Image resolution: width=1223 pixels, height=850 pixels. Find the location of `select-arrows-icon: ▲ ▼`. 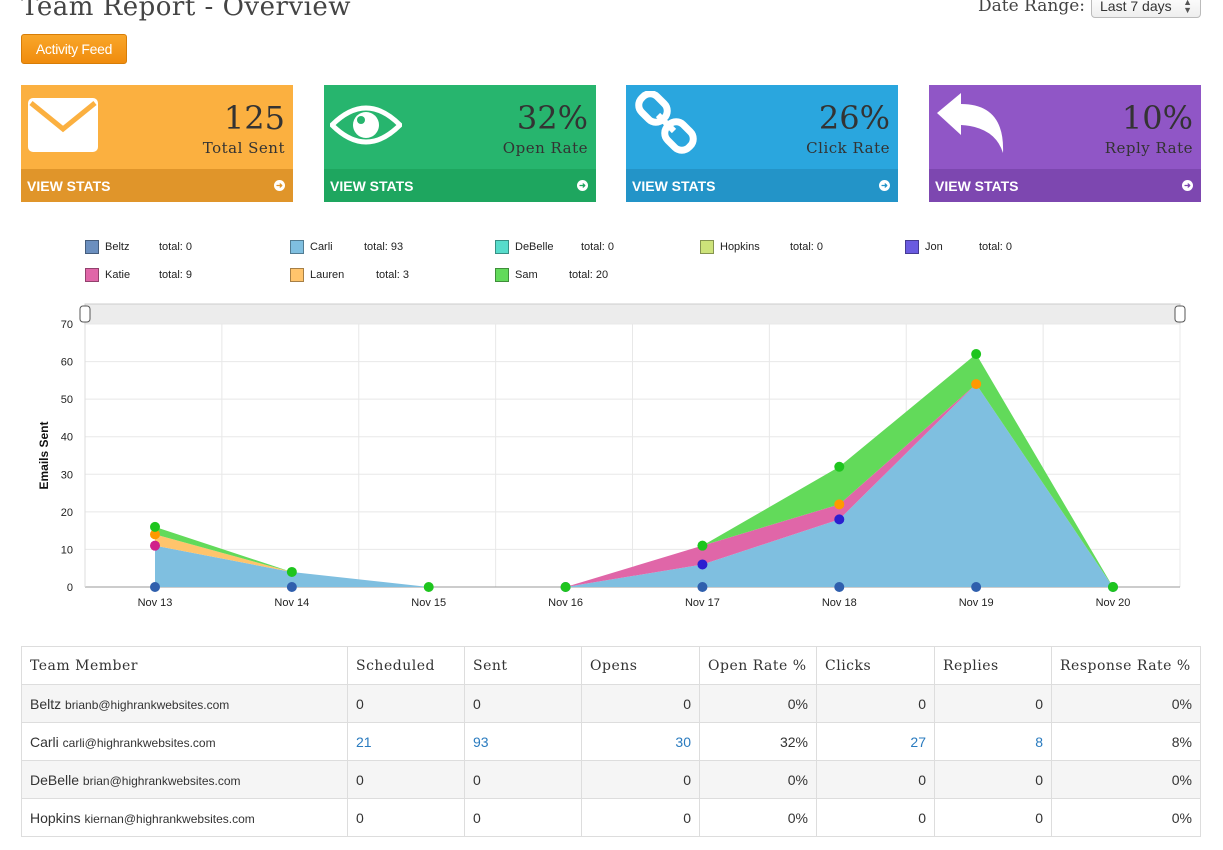

select-arrows-icon: ▲ ▼ is located at coordinates (1187, 7).